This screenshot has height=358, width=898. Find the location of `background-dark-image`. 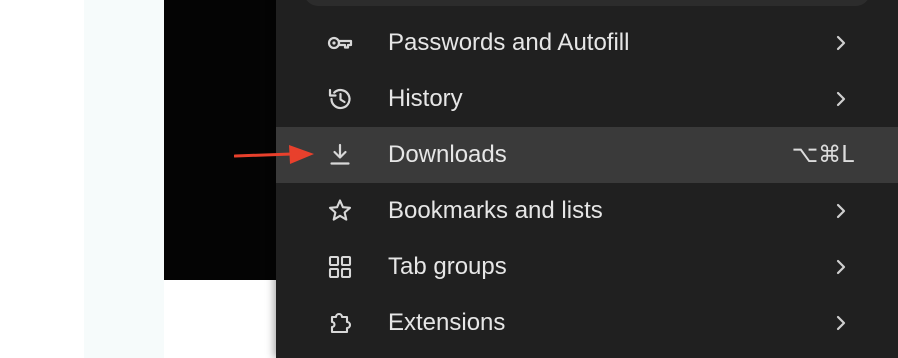

background-dark-image is located at coordinates (220, 140).